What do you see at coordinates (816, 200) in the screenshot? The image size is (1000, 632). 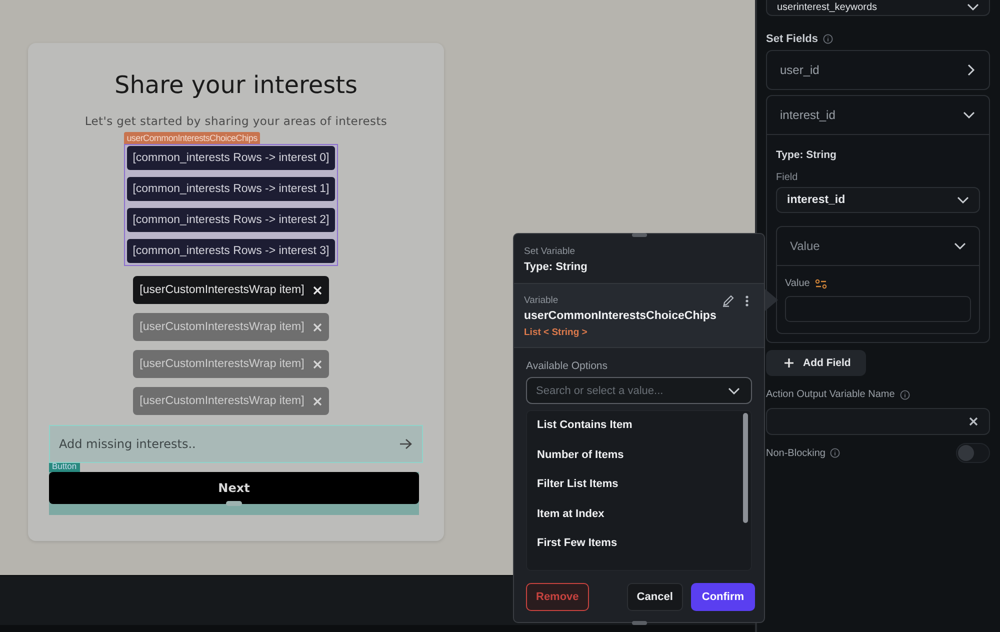 I see `dropdown-value: interest_id` at bounding box center [816, 200].